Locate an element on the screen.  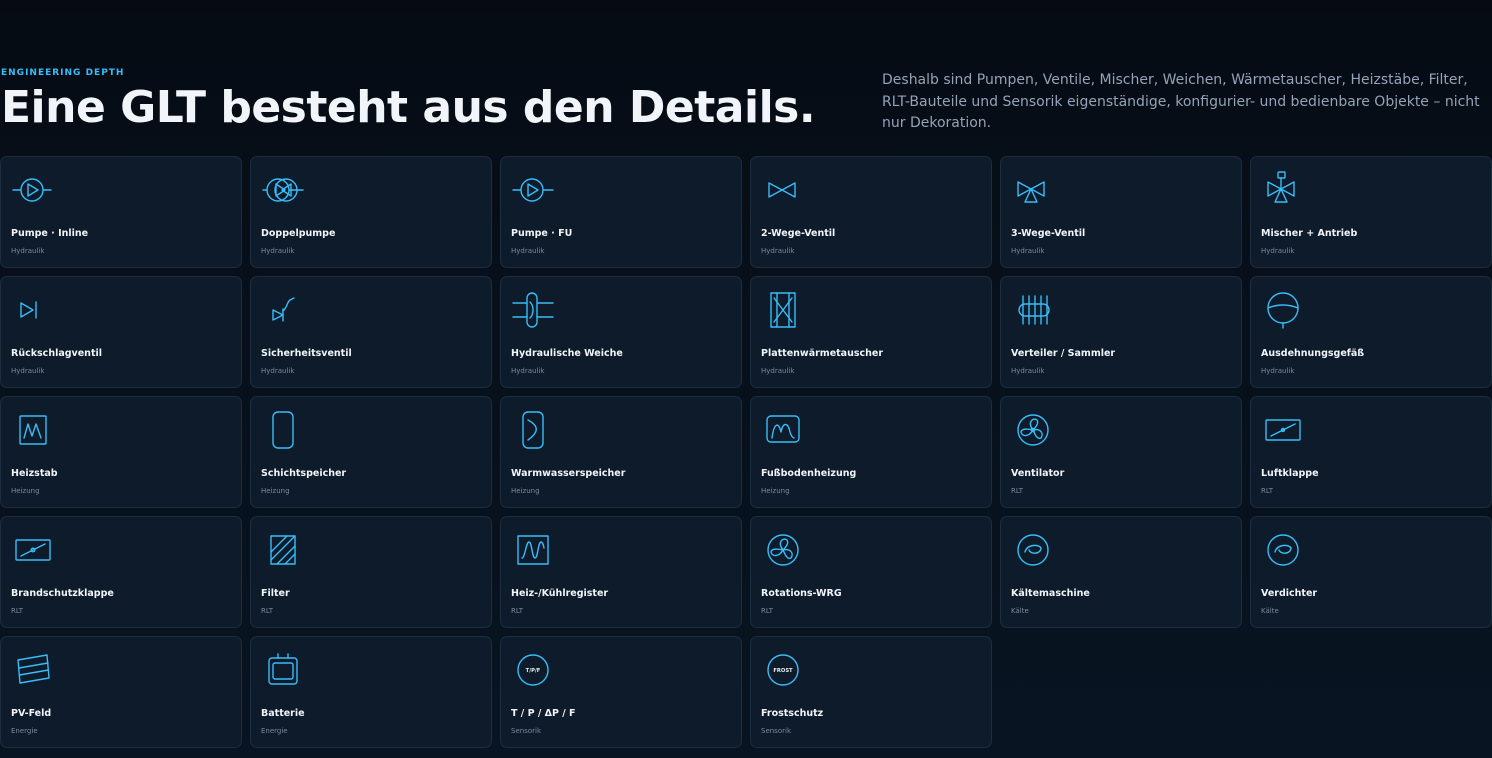
component-label: Ausdehnungsgefäß is located at coordinates (1313, 353).